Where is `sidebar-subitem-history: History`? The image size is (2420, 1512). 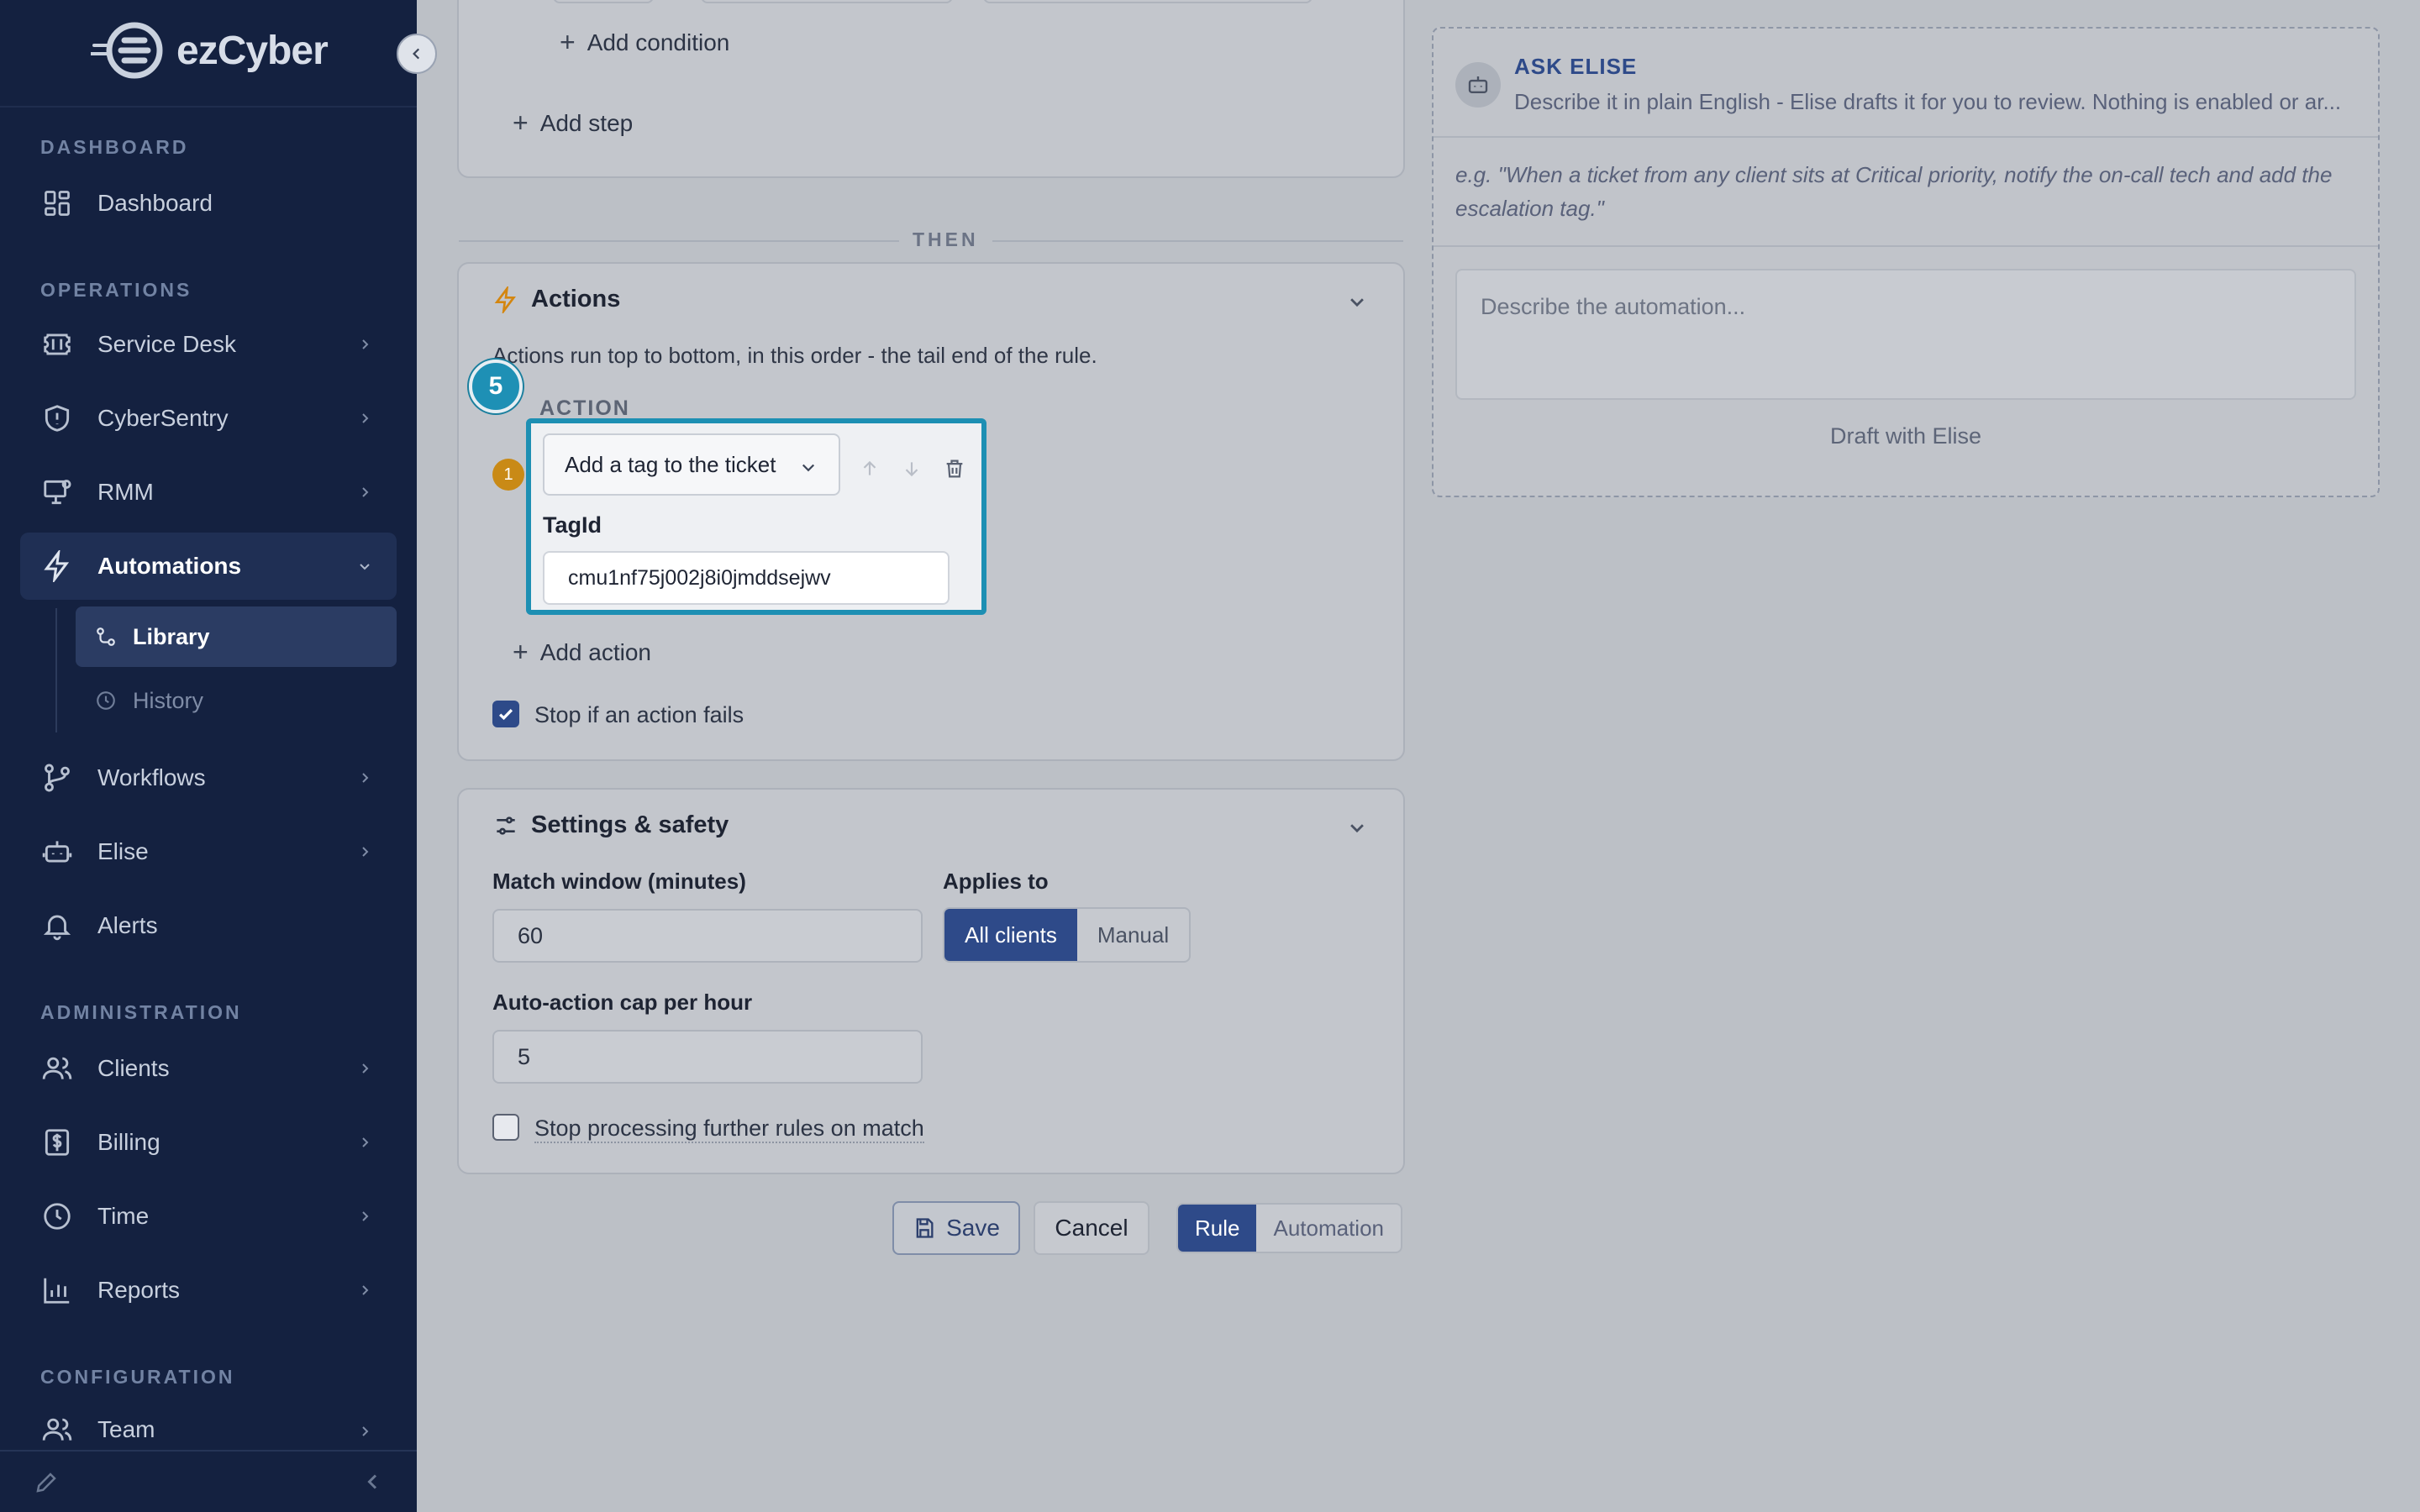
sidebar-subitem-history: History is located at coordinates (236, 700).